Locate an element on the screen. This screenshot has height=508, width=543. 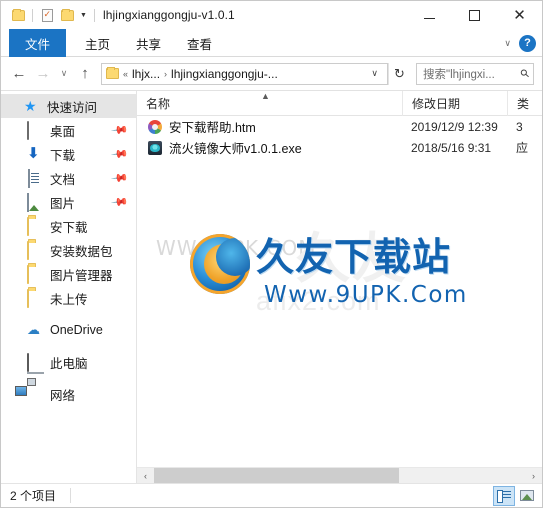
sidebar-item-this-pc: 此电脑 is located at coordinates (68, 362).